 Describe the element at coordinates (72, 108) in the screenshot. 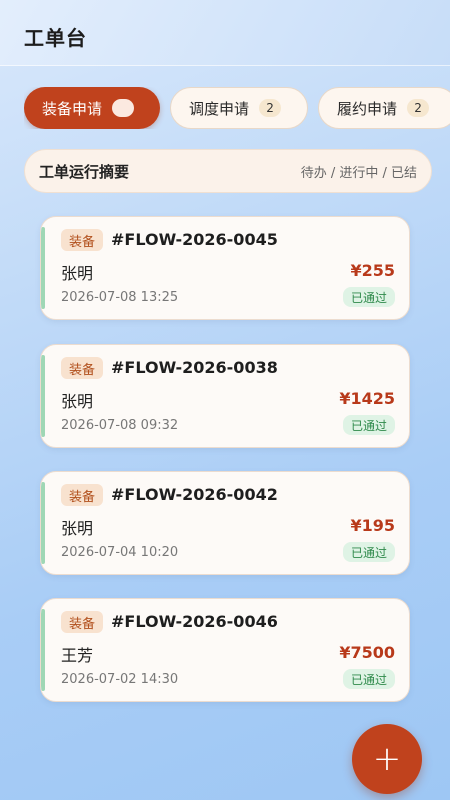

I see `tab-label: 装备申请` at that location.